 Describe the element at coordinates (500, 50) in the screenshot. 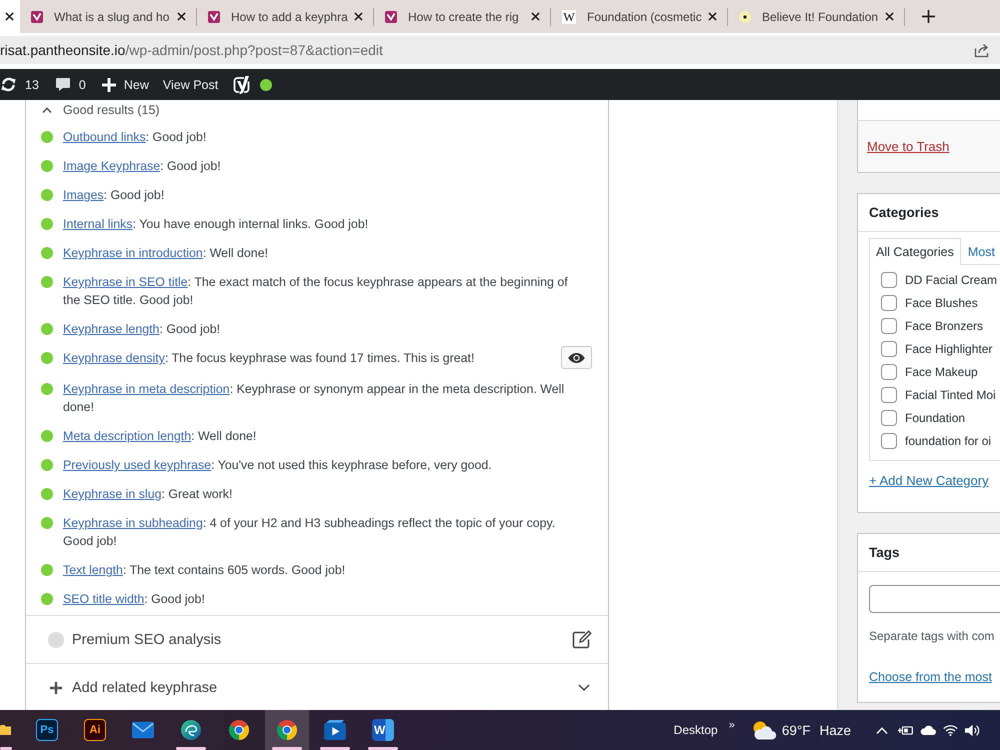

I see `address-bar: risat.pantheonsite.io/wp-admin/post.php?post=87&action=edit` at that location.